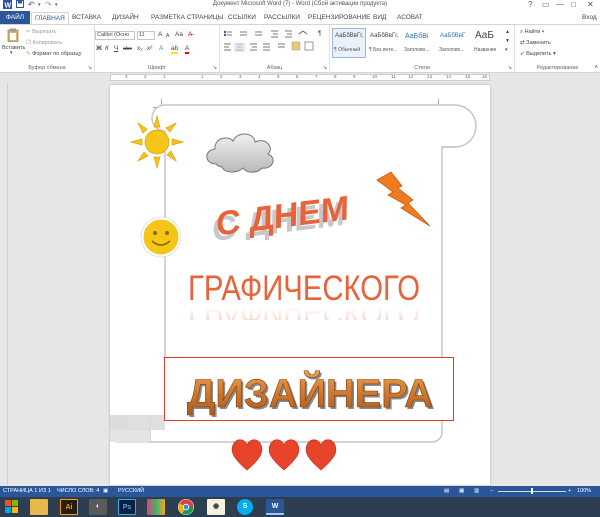 This screenshot has height=517, width=600. What do you see at coordinates (41, 32) in the screenshot?
I see `cut-button: ✂ Вырезать` at bounding box center [41, 32].